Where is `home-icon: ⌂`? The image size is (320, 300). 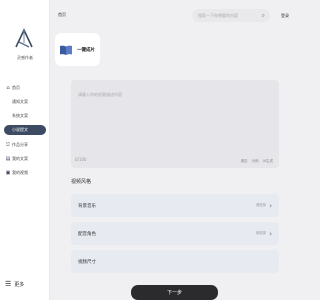 home-icon: ⌂ is located at coordinates (8, 88).